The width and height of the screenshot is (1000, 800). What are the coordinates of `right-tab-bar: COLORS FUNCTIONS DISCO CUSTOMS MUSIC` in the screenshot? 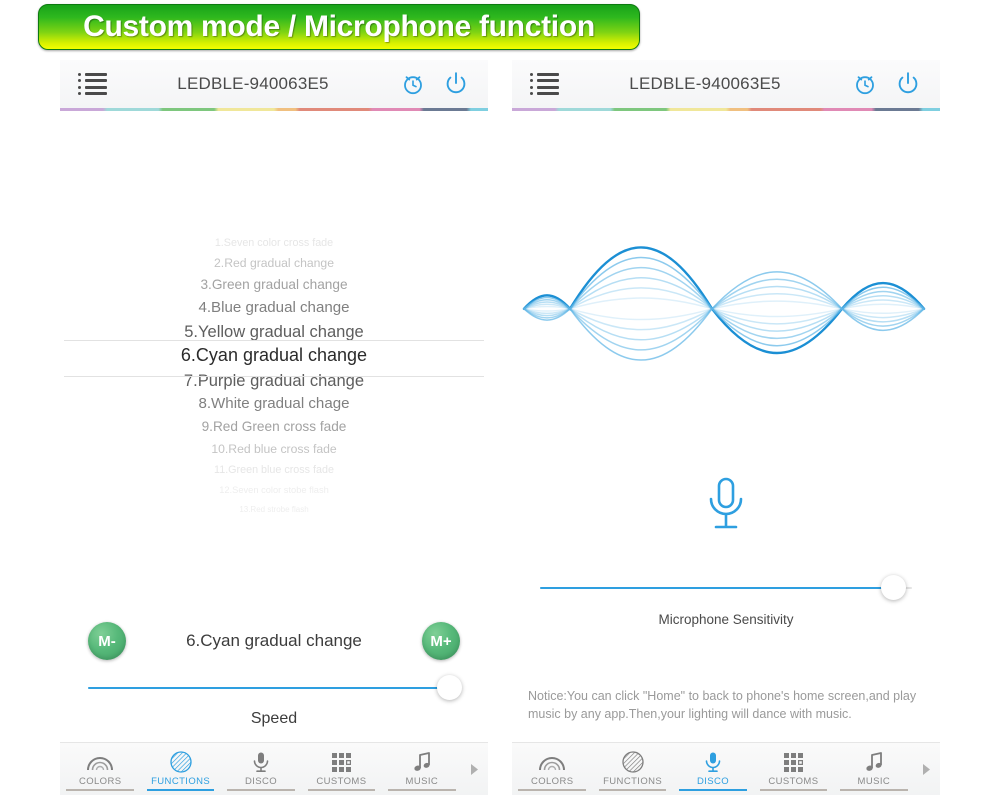 It's located at (726, 768).